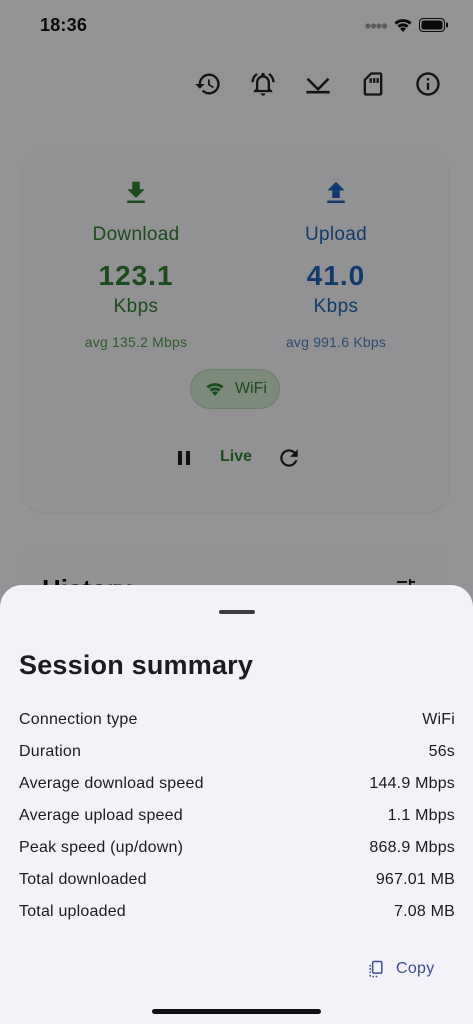  I want to click on summary-row-label: Total downloaded, so click(83, 879).